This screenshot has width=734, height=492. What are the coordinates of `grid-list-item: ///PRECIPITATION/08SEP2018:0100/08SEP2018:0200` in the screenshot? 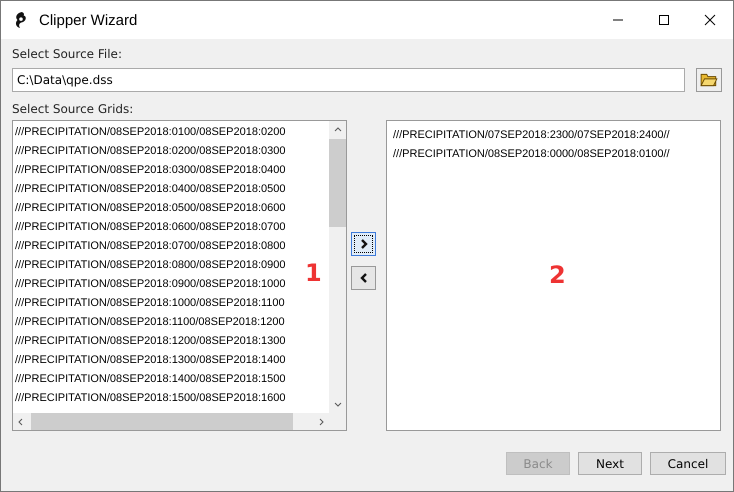 It's located at (150, 132).